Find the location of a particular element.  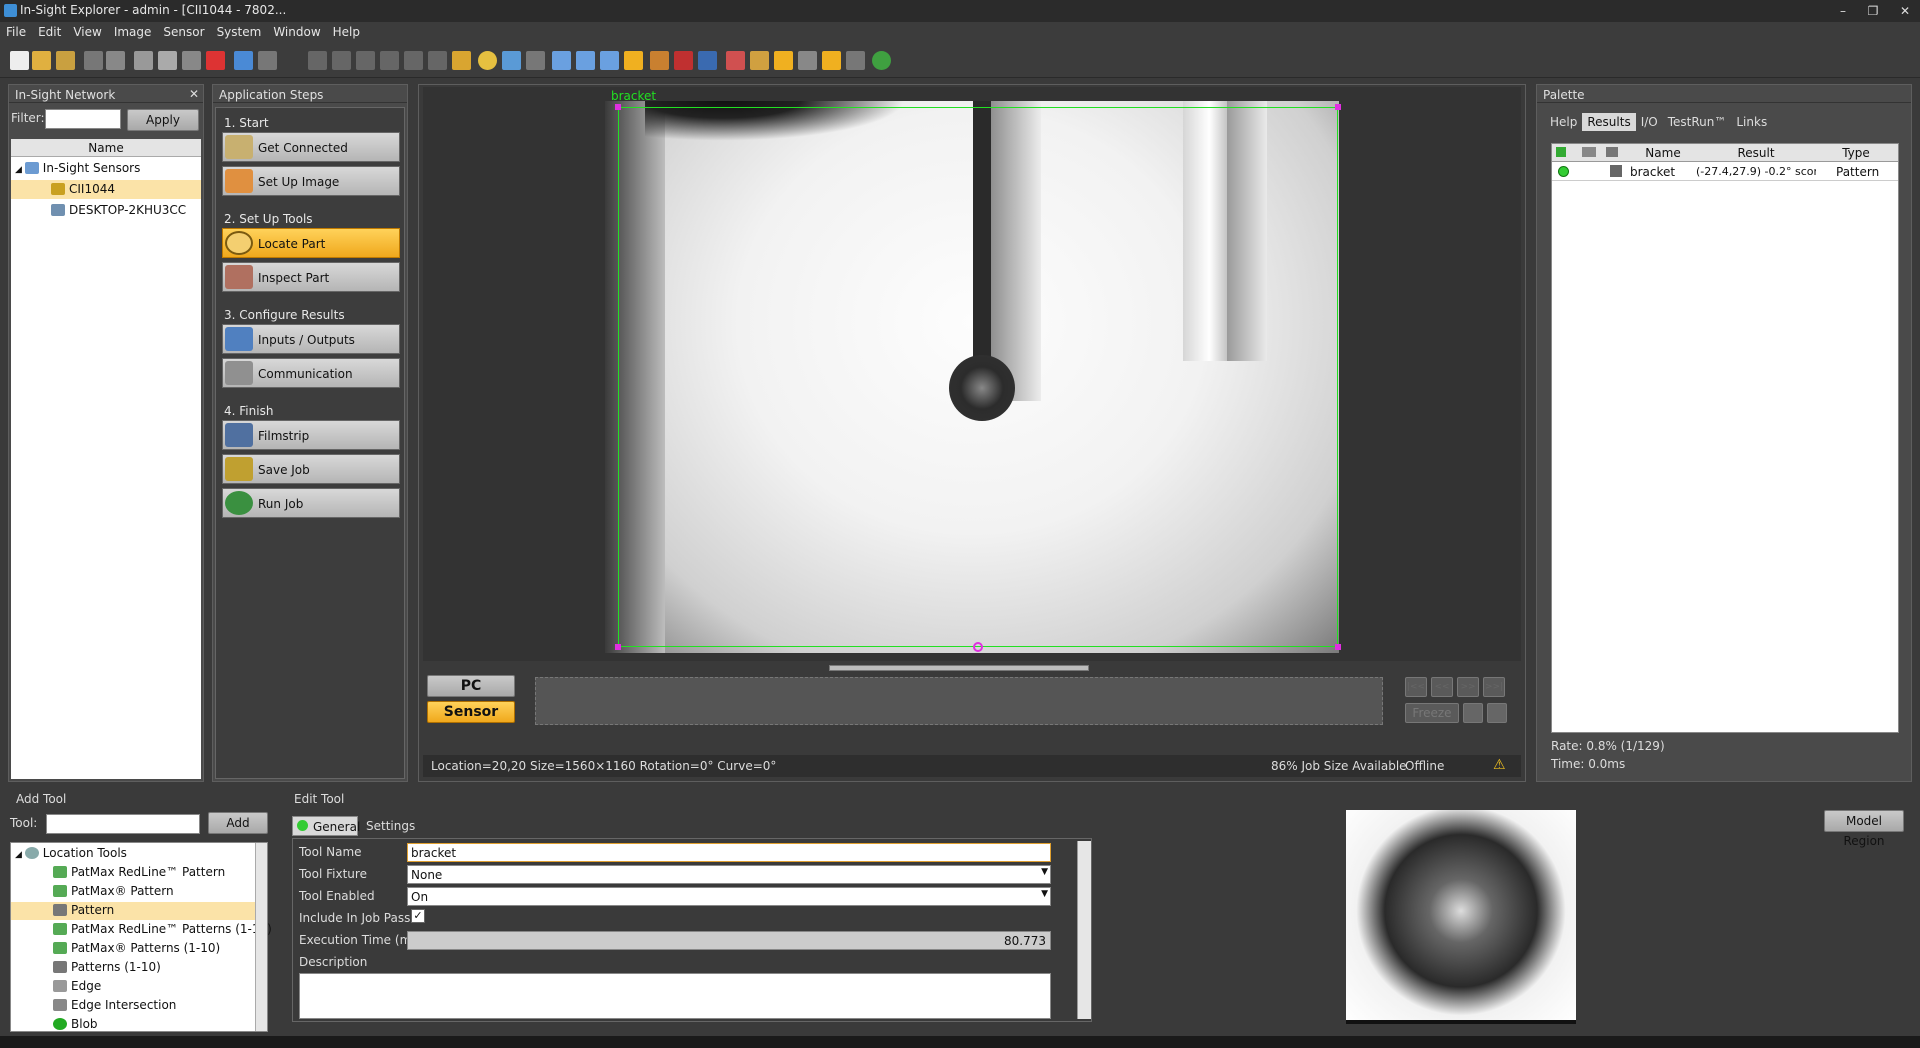

menu-window: Window is located at coordinates (296, 30).